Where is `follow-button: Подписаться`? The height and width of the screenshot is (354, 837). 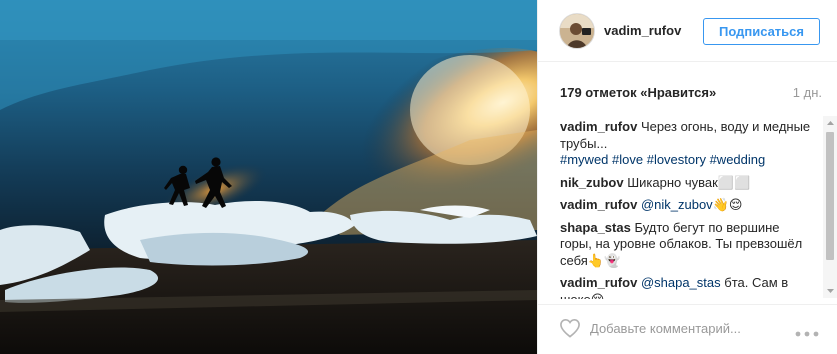
follow-button: Подписаться is located at coordinates (761, 31).